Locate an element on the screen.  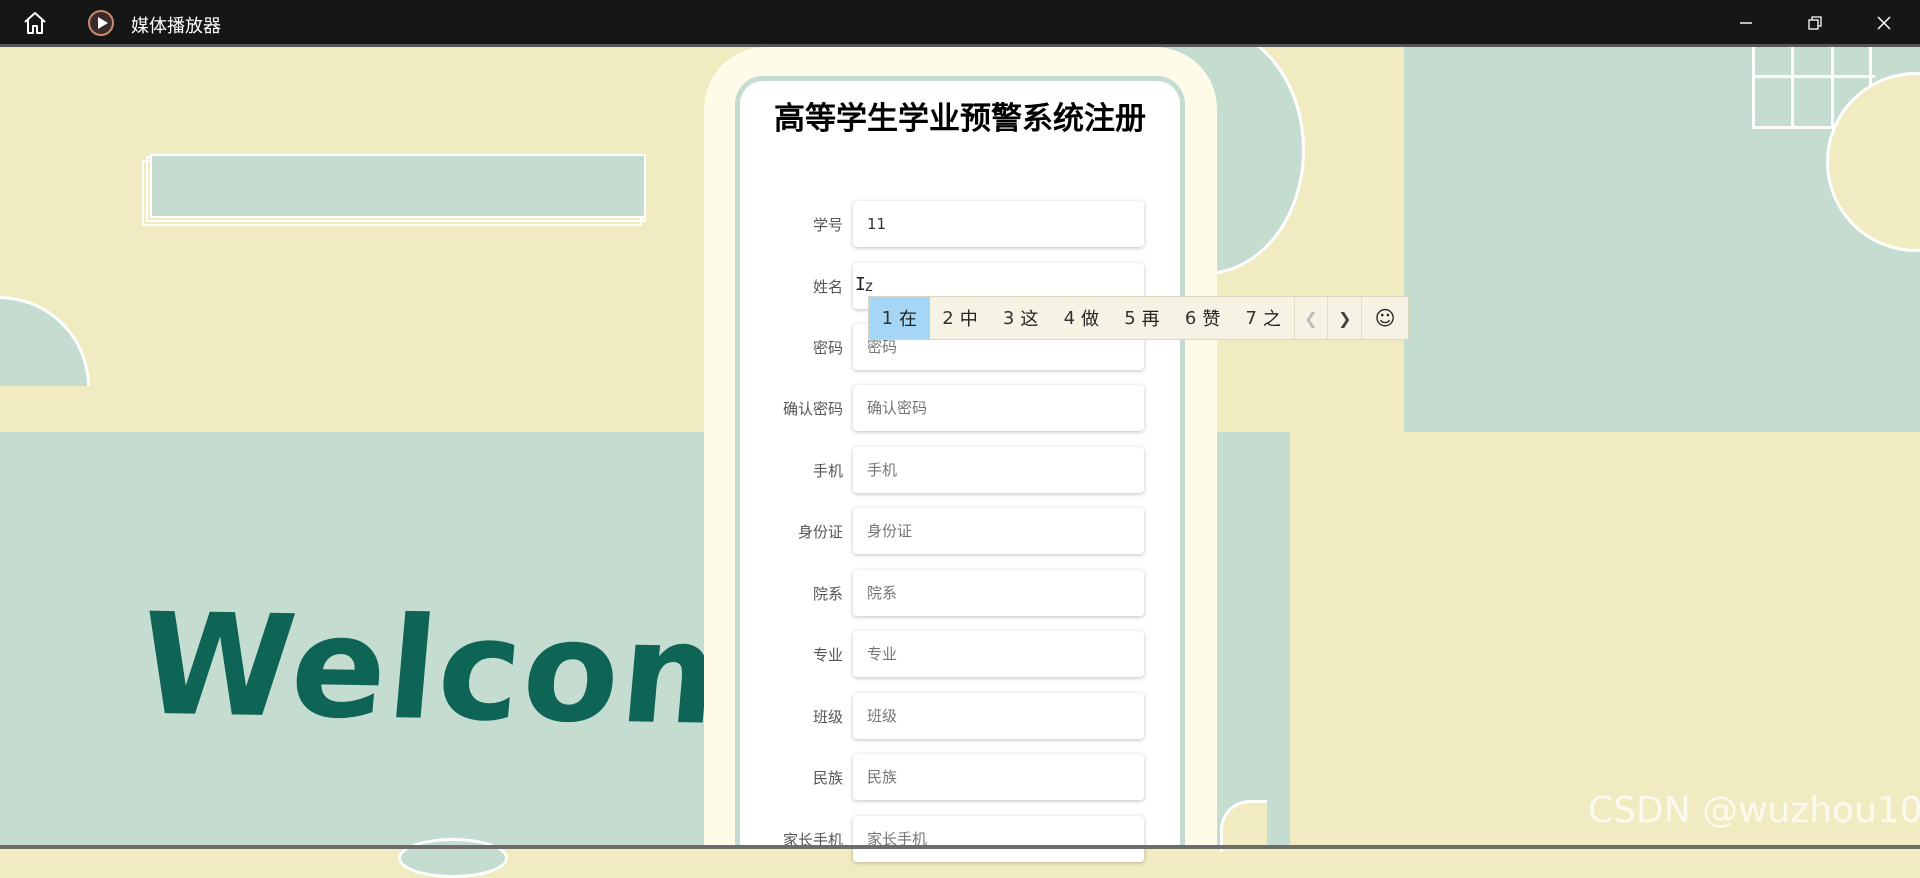
minimize-icon is located at coordinates (1746, 22).